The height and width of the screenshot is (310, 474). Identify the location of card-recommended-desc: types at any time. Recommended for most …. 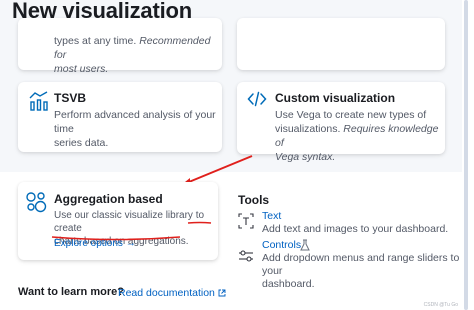
(132, 55).